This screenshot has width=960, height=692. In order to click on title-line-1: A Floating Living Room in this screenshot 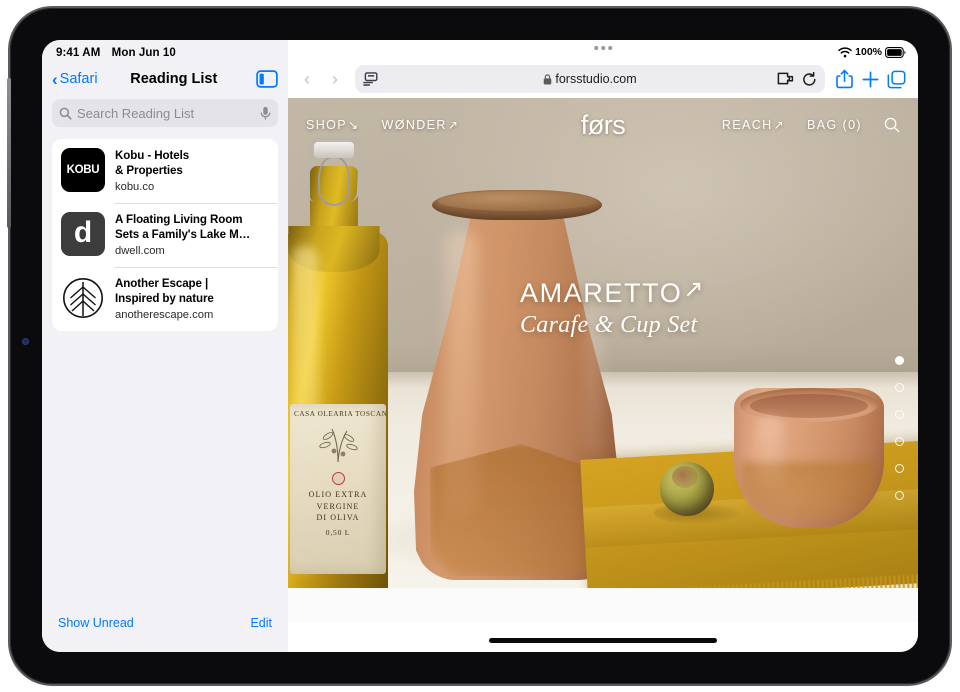, I will do `click(179, 220)`.